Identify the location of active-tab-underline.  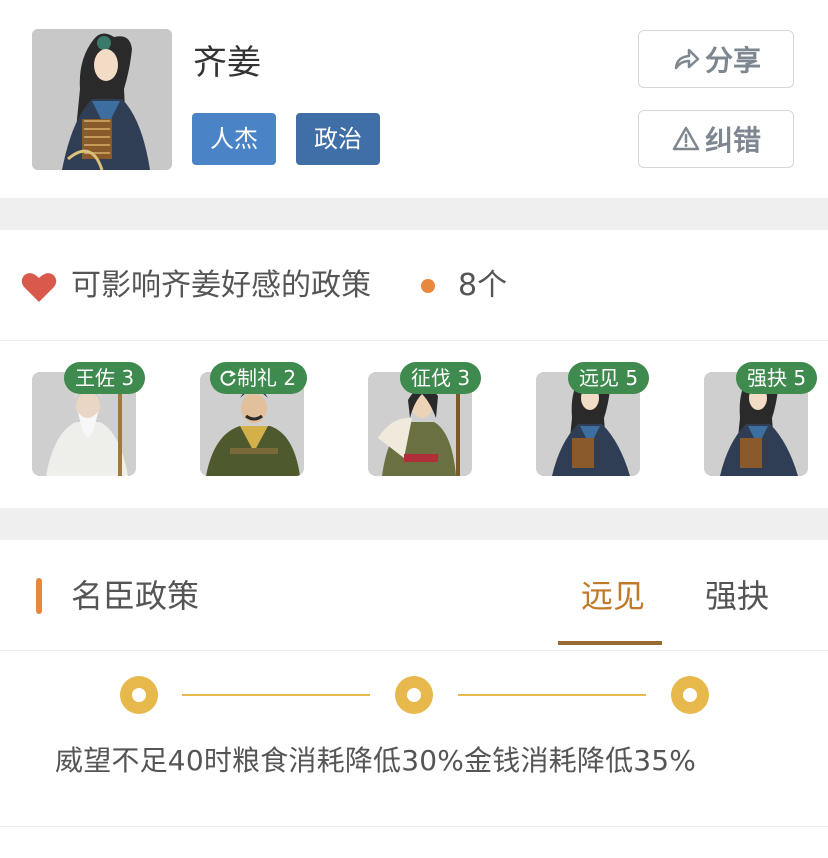
(610, 643).